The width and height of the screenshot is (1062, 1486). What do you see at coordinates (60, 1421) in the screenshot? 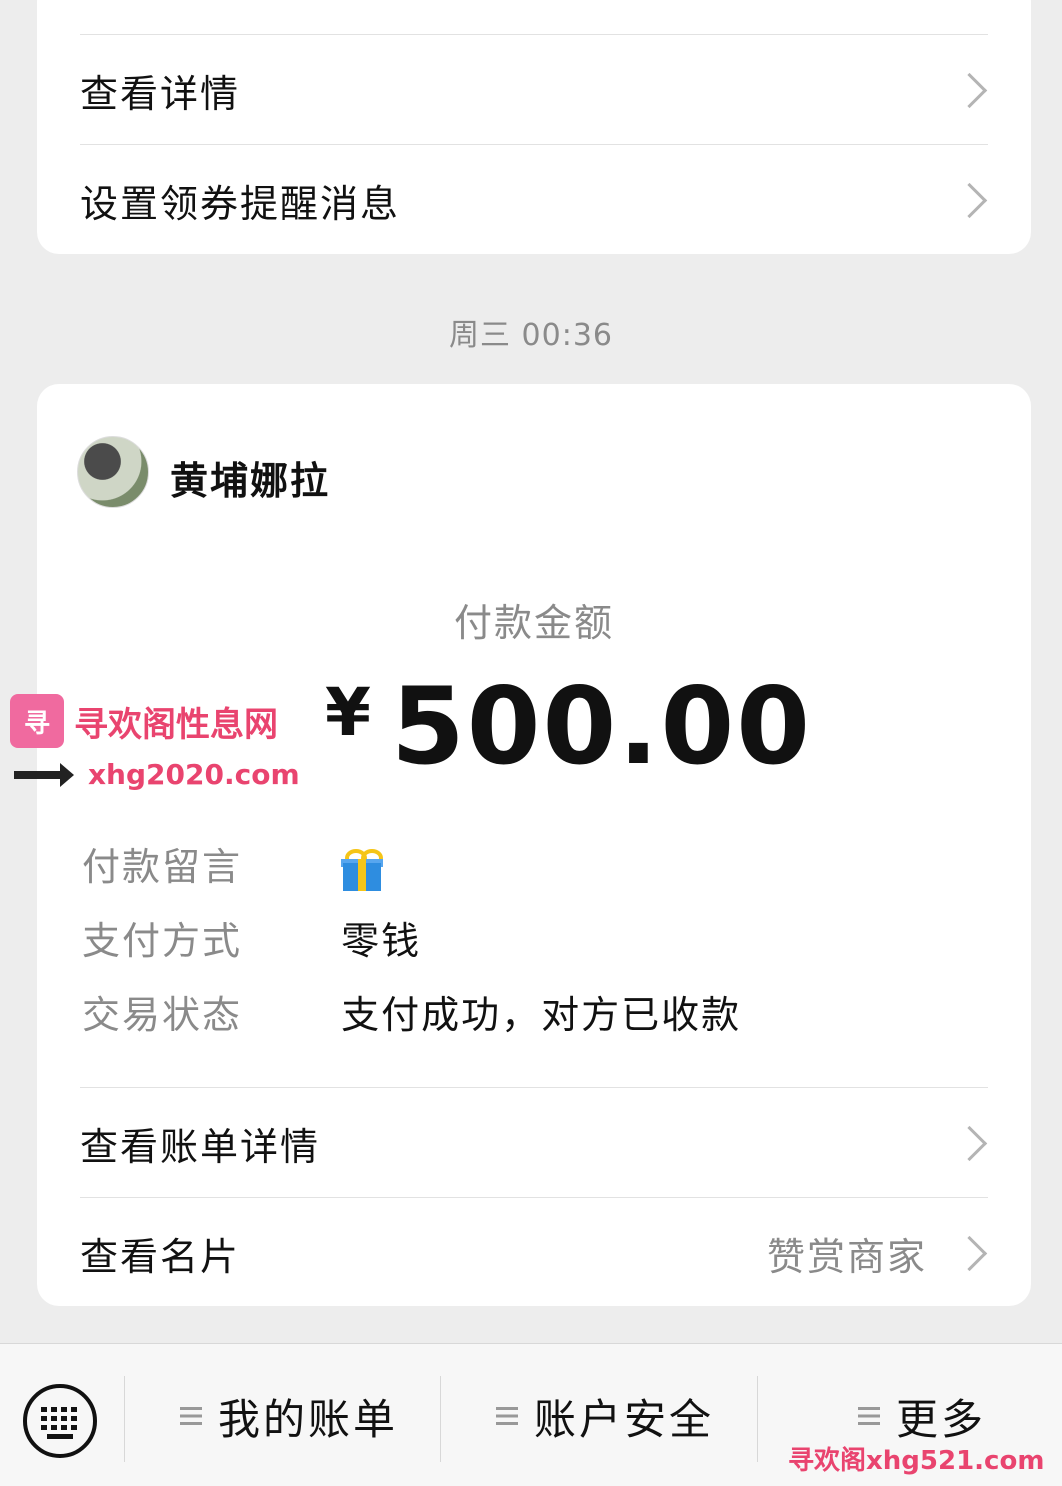
I see `keyboard-icon` at bounding box center [60, 1421].